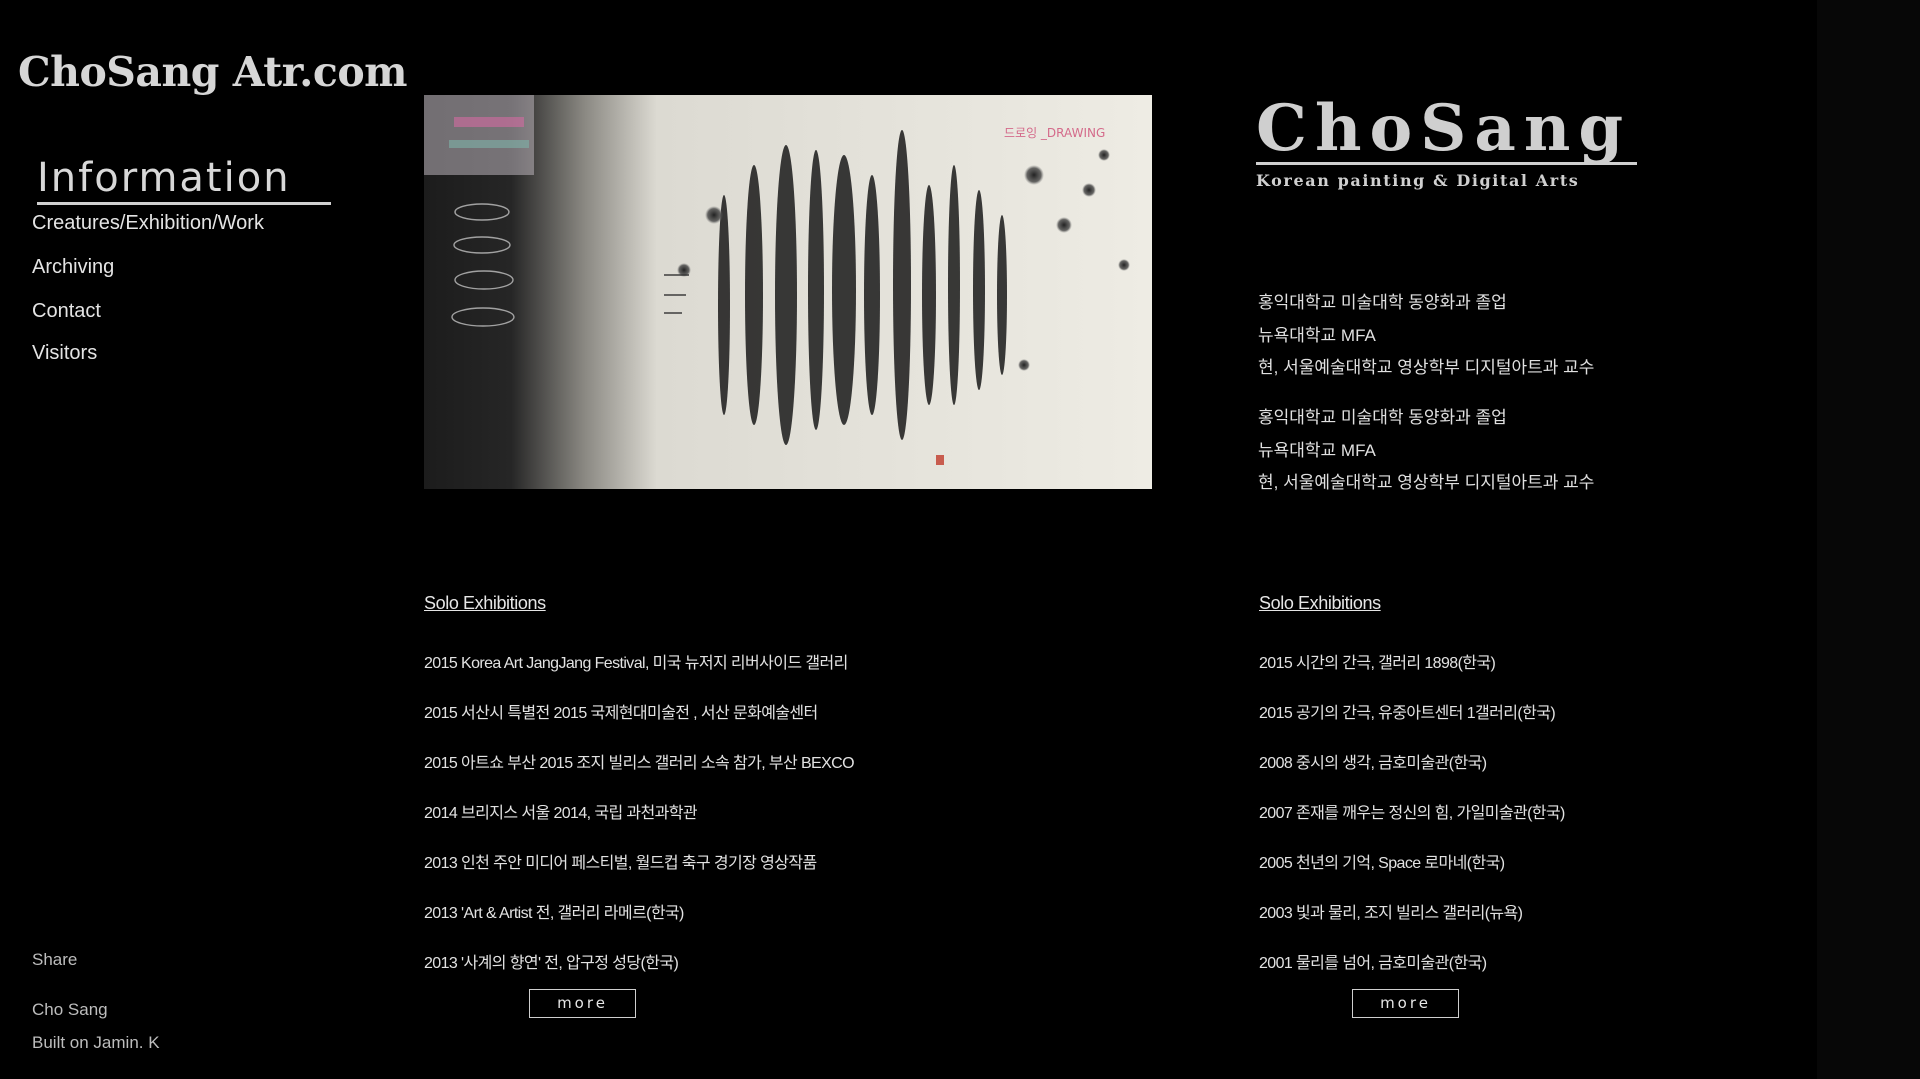  I want to click on exhibition-item: 2015 시간의 간극, 갤러리 1898(한국), so click(1377, 663).